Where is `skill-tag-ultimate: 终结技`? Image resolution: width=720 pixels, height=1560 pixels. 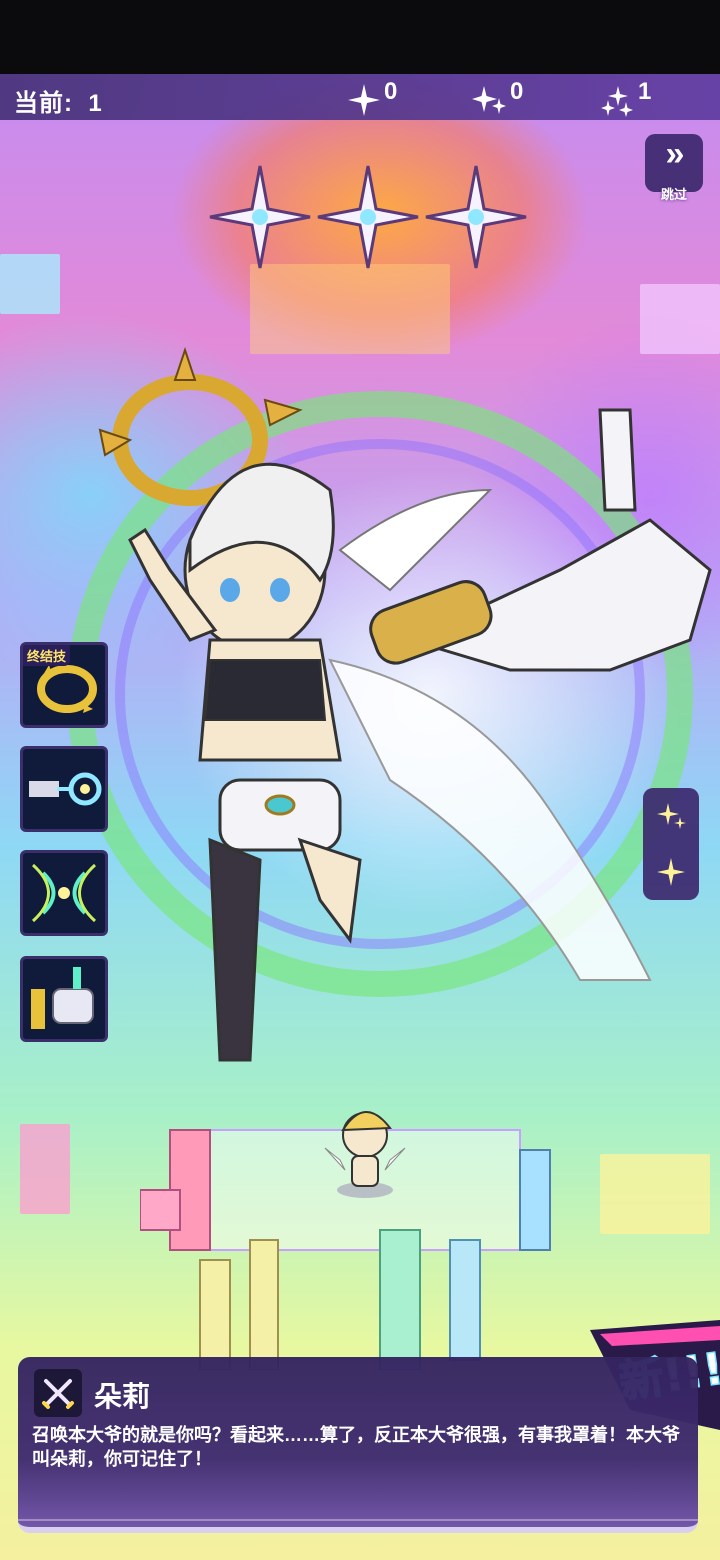 skill-tag-ultimate: 终结技 is located at coordinates (47, 655).